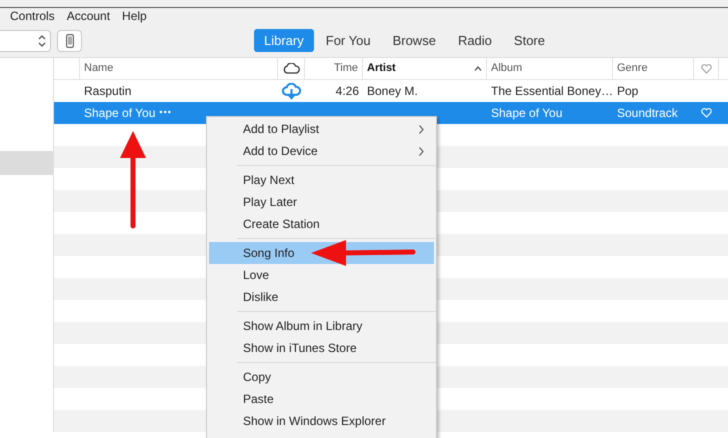 This screenshot has height=438, width=728. What do you see at coordinates (321, 151) in the screenshot?
I see `menu-item: Add to Device` at bounding box center [321, 151].